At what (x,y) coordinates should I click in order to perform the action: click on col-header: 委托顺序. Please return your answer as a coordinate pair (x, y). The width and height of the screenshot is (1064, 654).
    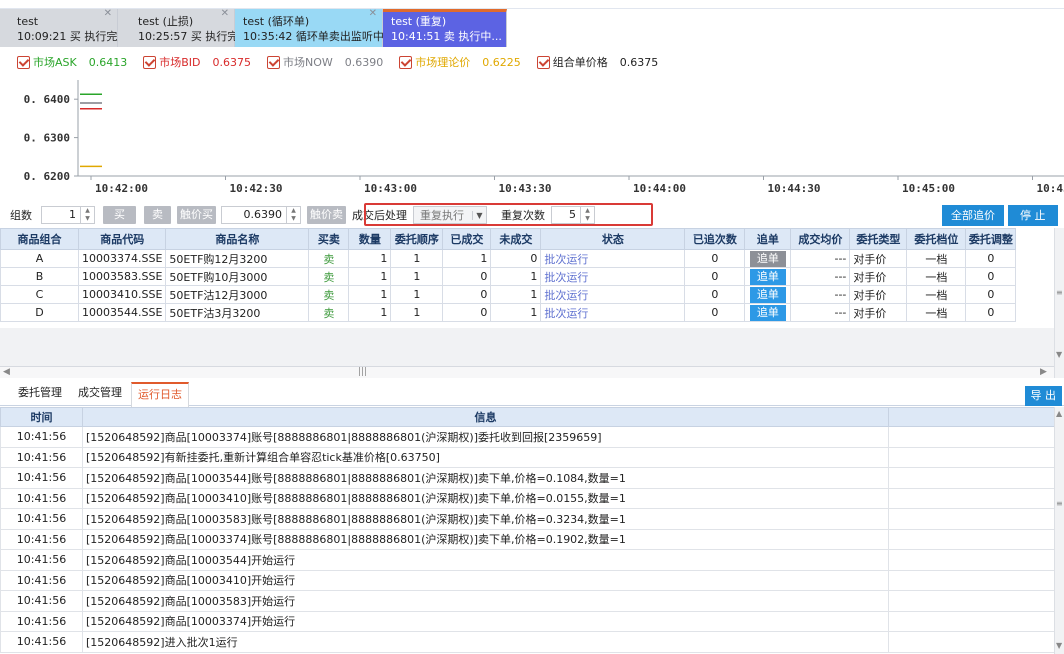
    Looking at the image, I should click on (417, 239).